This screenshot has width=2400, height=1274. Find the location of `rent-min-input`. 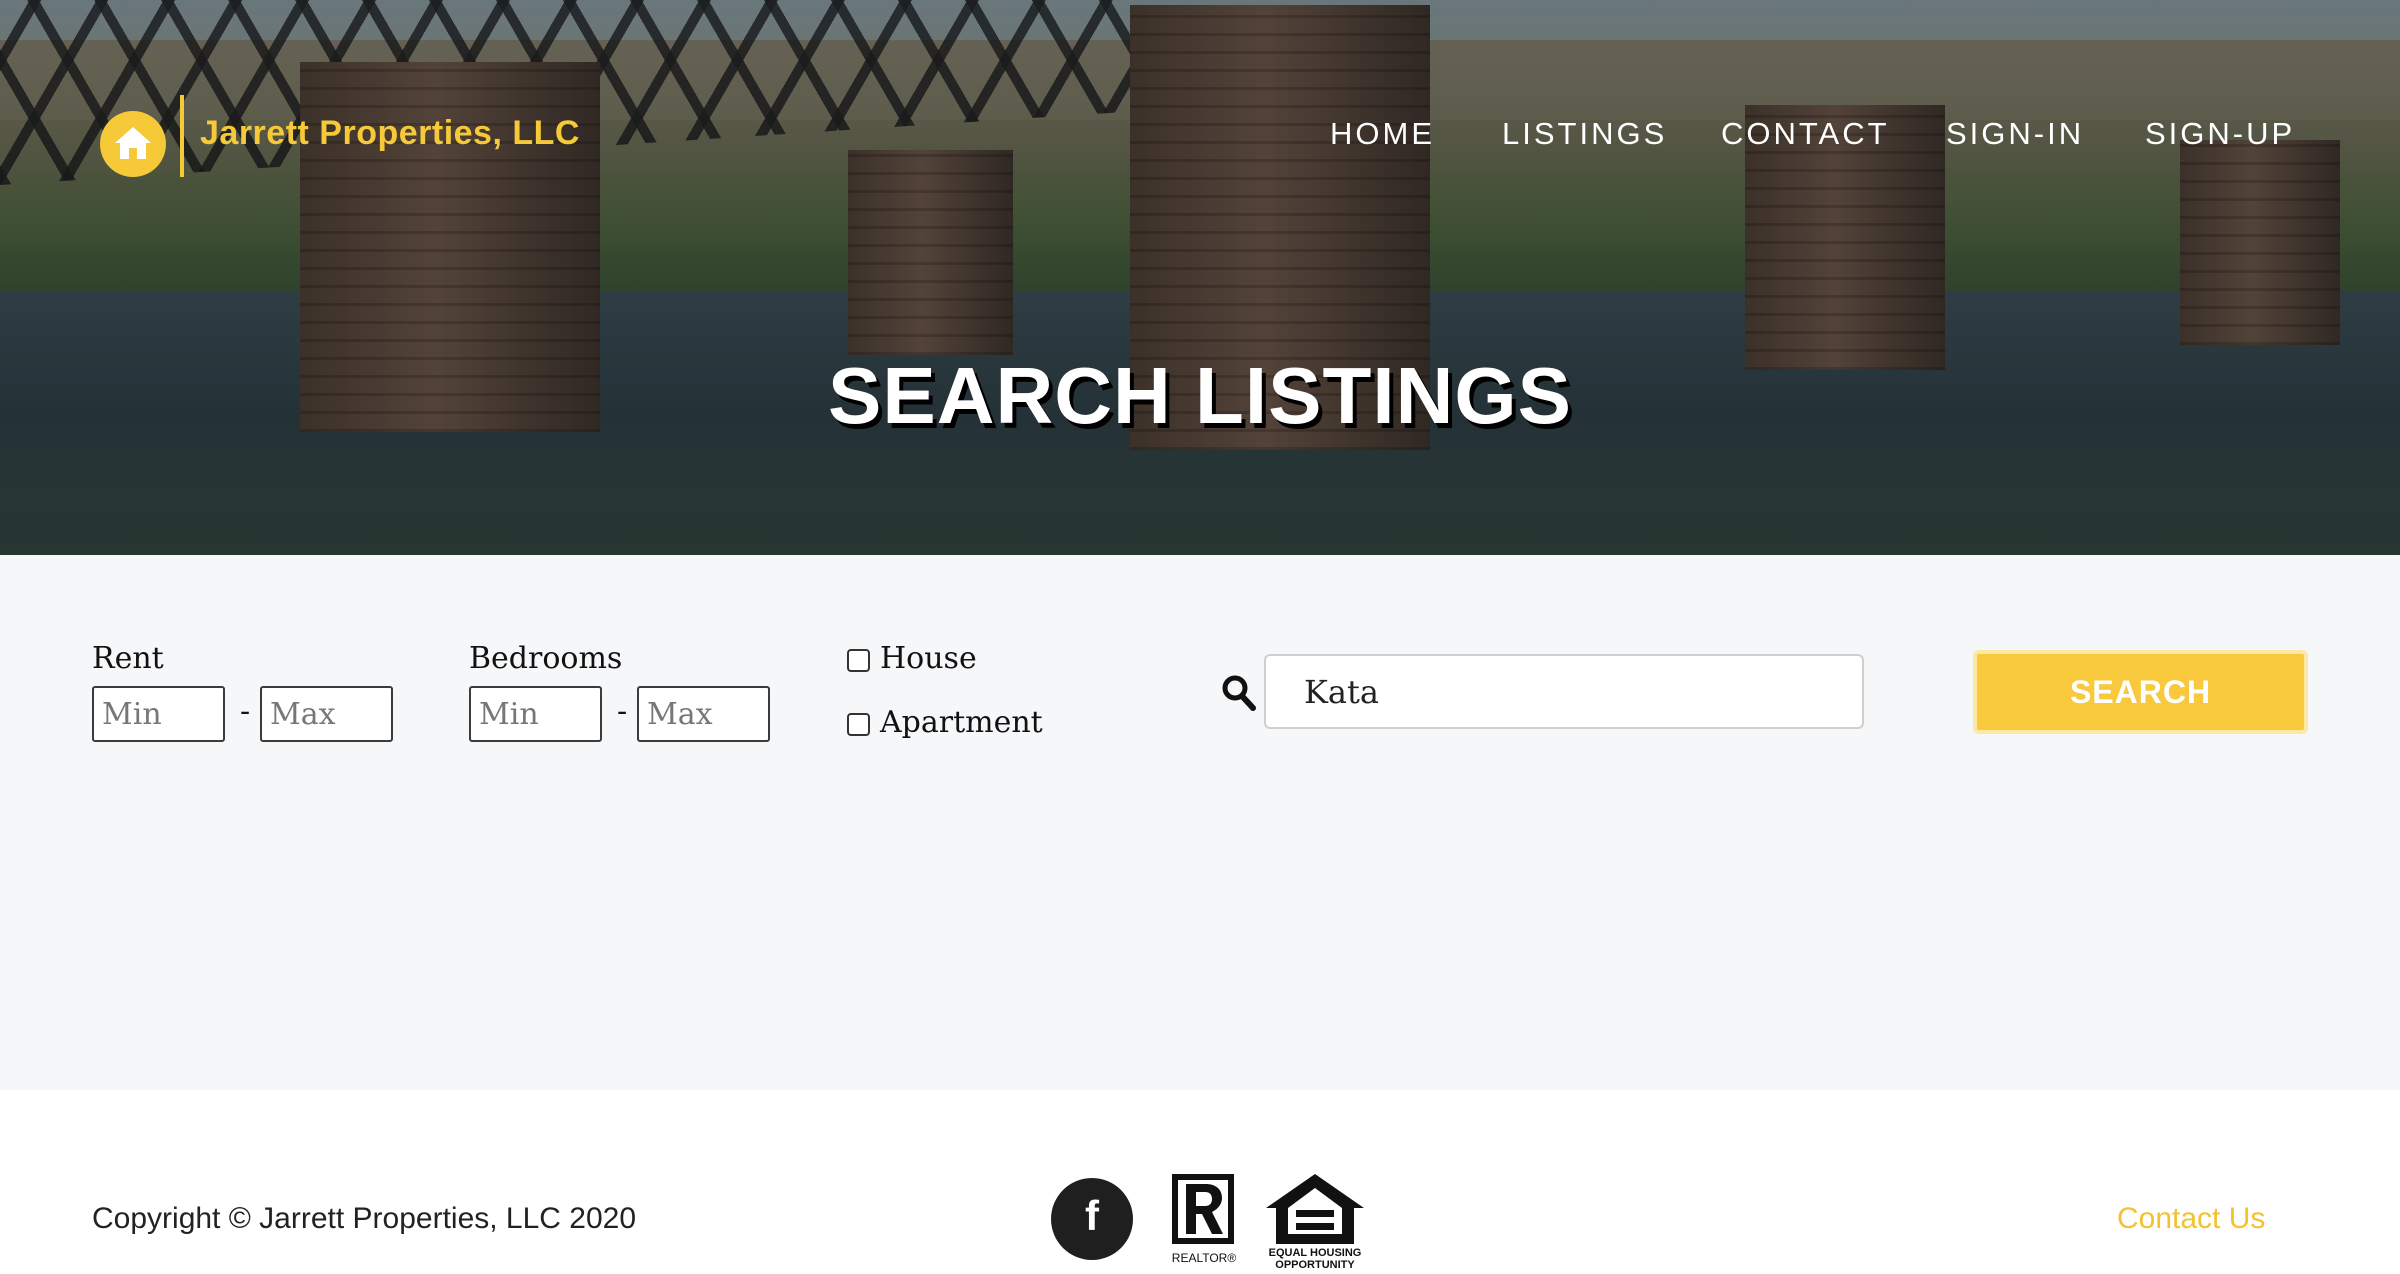

rent-min-input is located at coordinates (158, 714).